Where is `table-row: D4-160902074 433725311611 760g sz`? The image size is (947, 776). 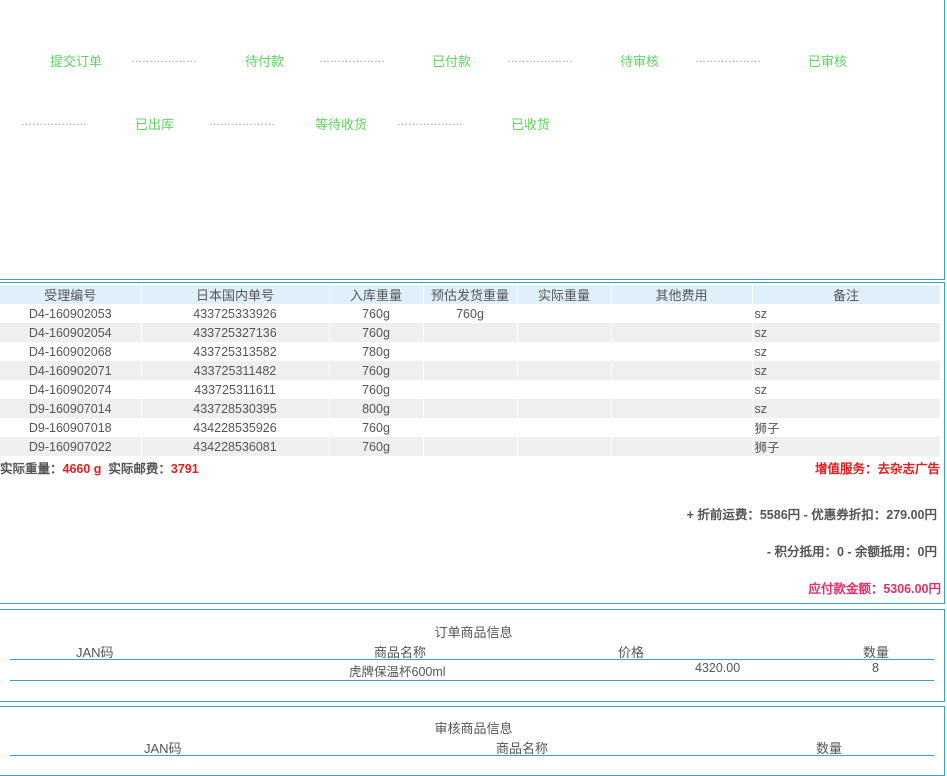
table-row: D4-160902074 433725311611 760g sz is located at coordinates (470, 389).